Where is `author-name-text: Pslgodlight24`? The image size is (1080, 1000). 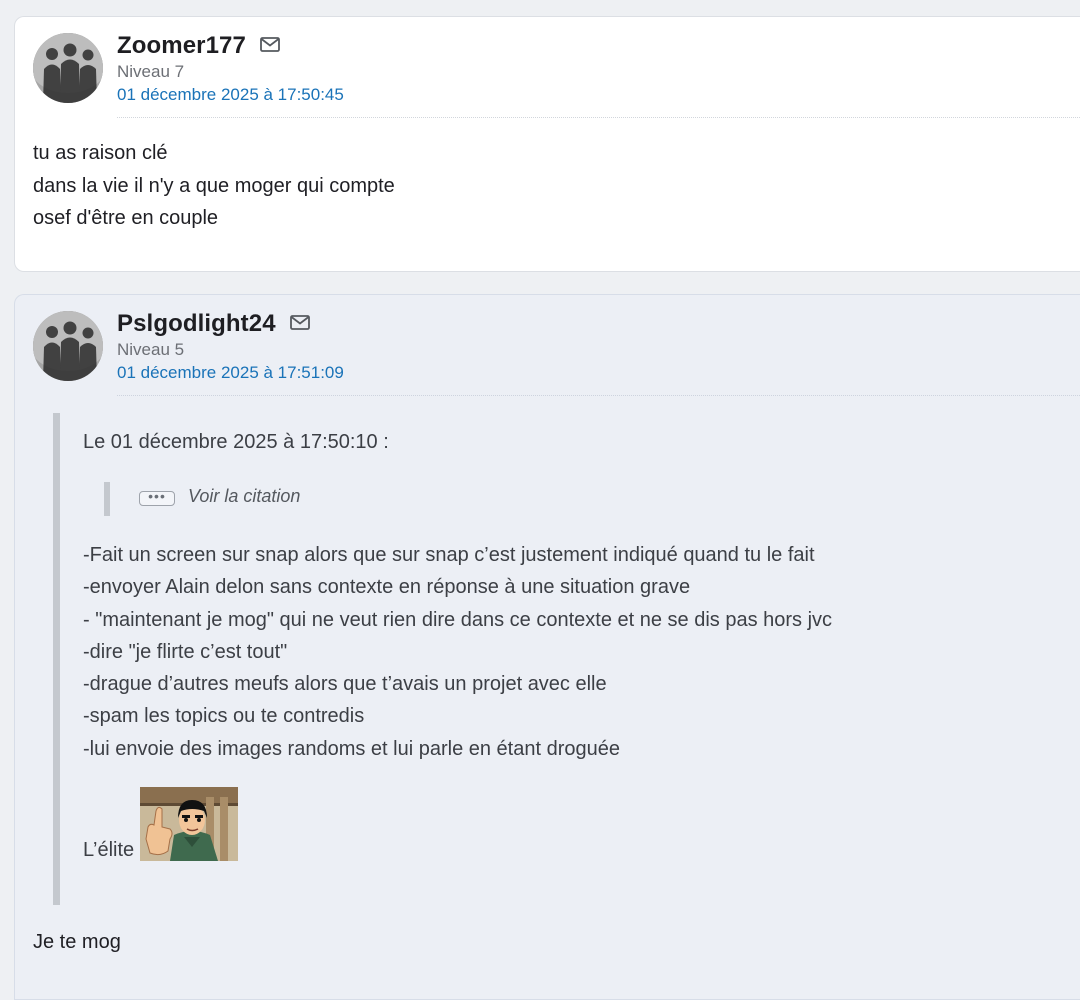
author-name-text: Pslgodlight24 is located at coordinates (196, 323).